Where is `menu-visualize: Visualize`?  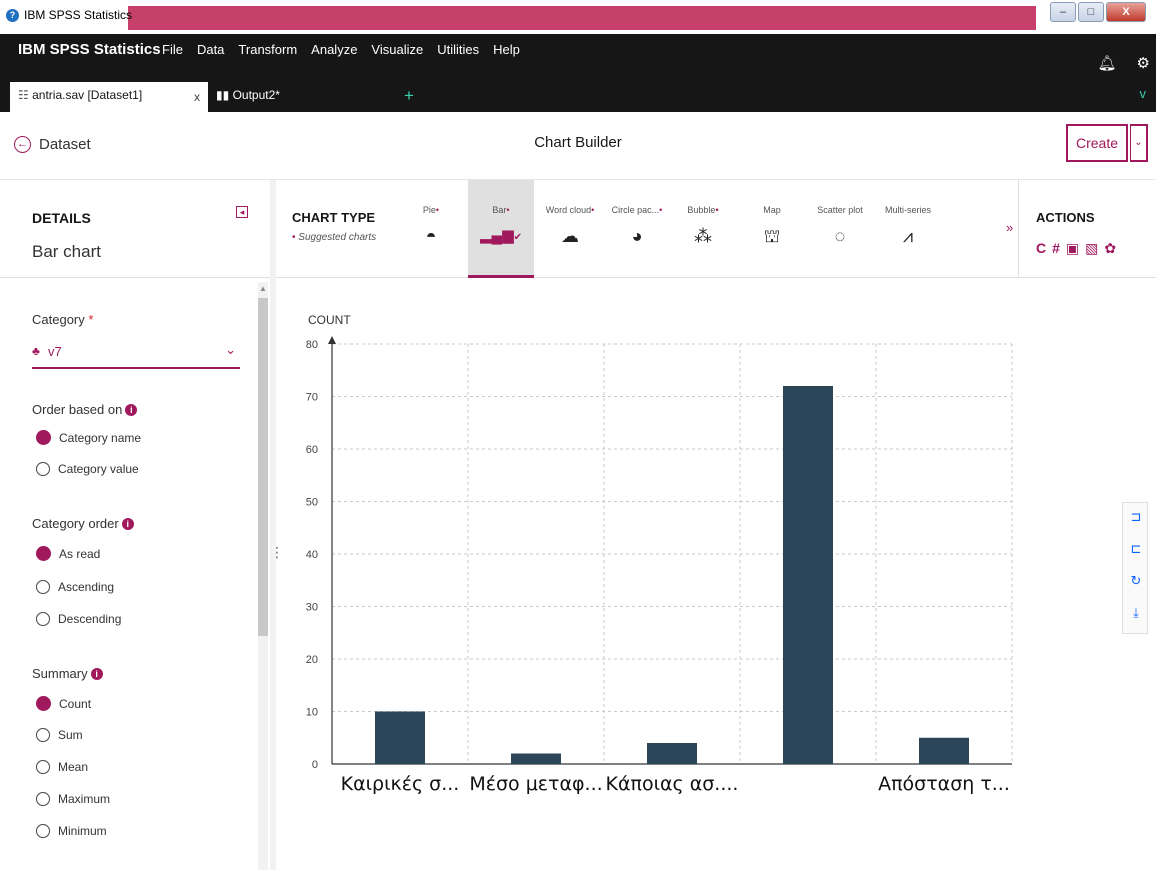
menu-visualize: Visualize is located at coordinates (397, 49).